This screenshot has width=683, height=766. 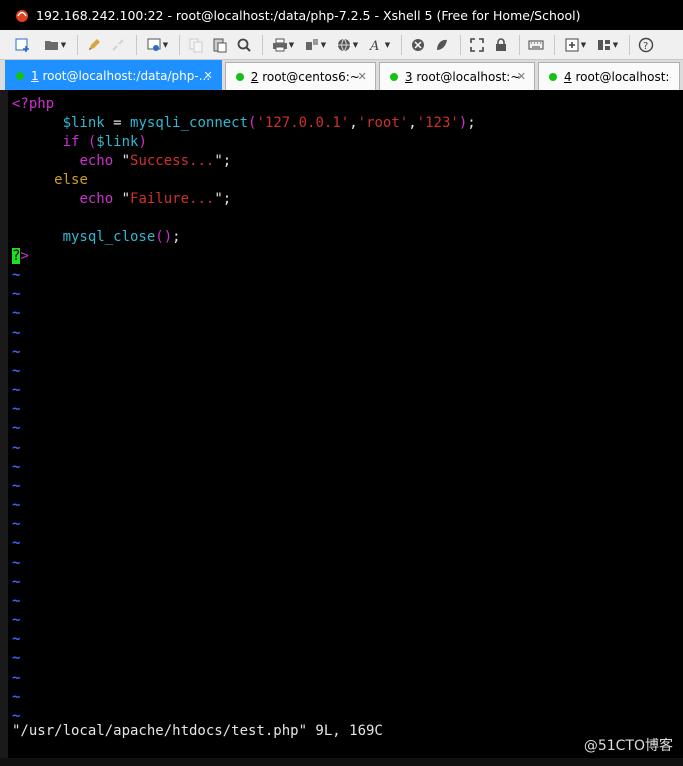 I want to click on code-line-9: ?>, so click(x=20, y=256).